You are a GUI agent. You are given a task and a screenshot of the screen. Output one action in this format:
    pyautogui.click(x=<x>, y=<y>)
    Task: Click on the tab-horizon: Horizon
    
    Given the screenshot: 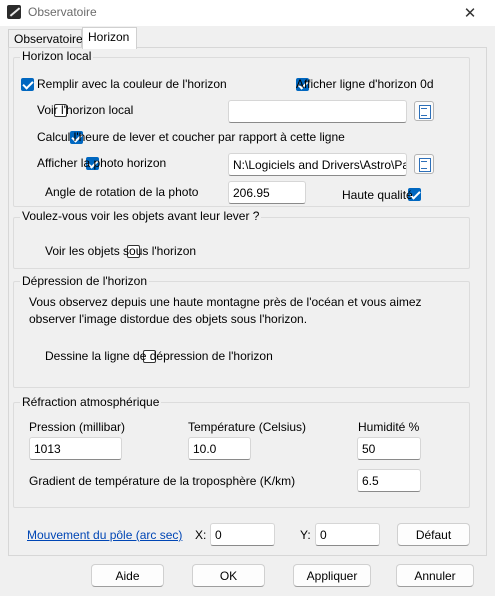 What is the action you would take?
    pyautogui.click(x=109, y=38)
    